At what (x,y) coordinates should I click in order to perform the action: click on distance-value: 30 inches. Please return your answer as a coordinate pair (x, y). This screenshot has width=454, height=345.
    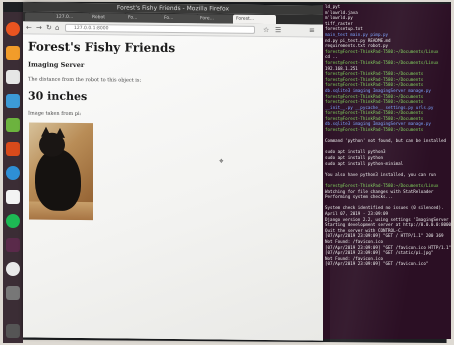
    Looking at the image, I should click on (58, 96).